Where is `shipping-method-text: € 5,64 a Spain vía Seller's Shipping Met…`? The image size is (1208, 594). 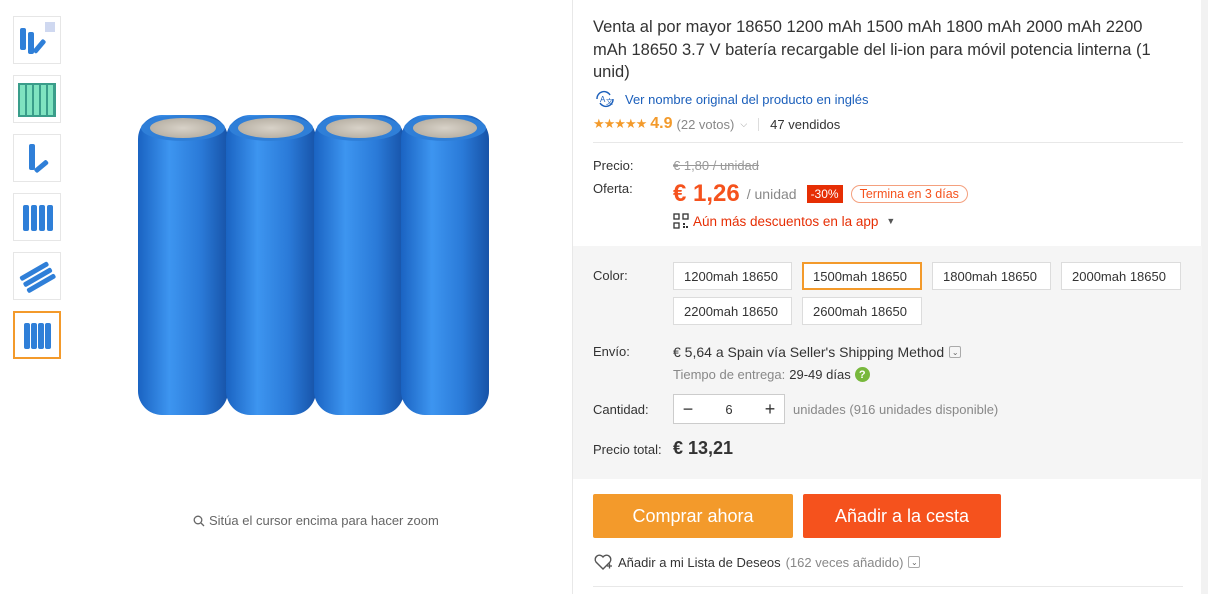
shipping-method-text: € 5,64 a Spain vía Seller's Shipping Met… is located at coordinates (808, 352).